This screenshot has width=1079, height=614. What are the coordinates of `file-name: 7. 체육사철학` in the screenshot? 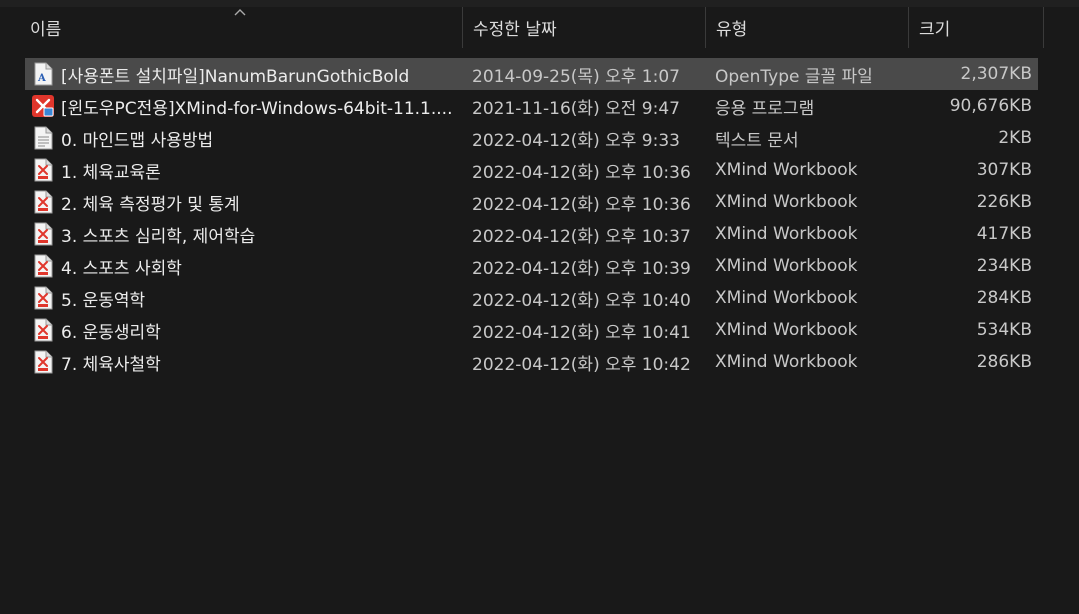 It's located at (111, 364).